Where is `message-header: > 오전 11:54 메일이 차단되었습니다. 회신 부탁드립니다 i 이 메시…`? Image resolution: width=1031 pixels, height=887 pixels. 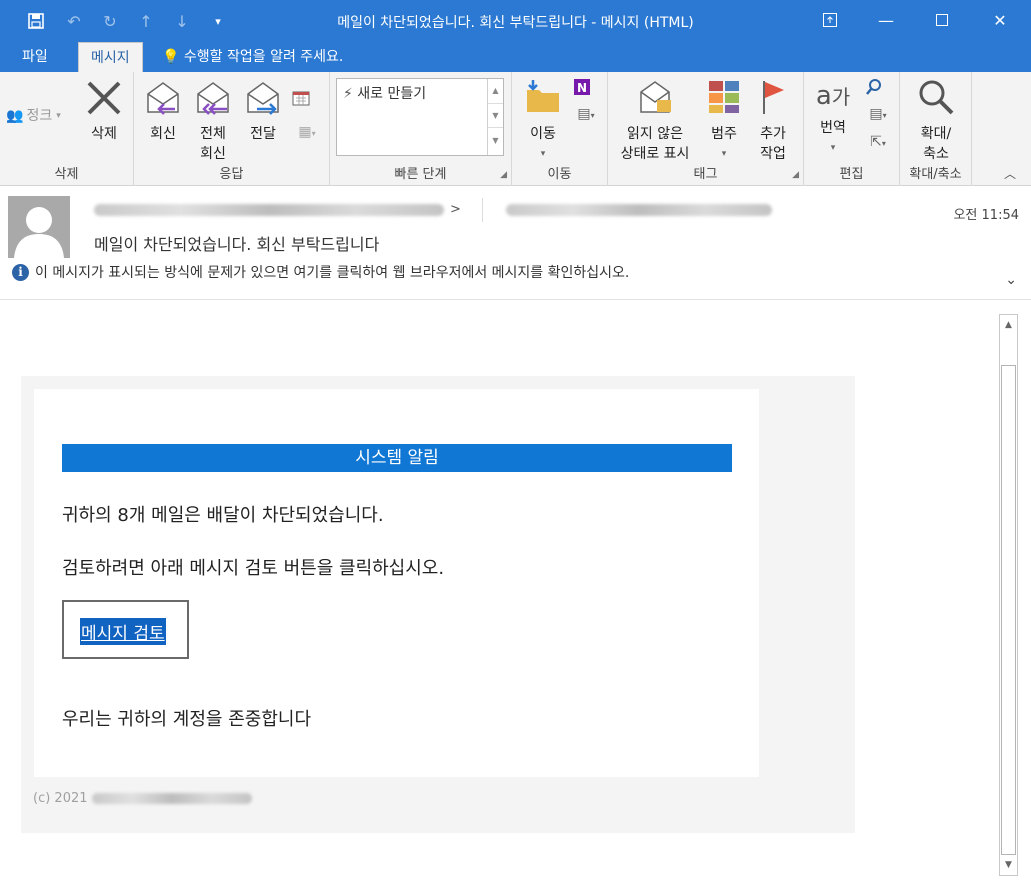
message-header: > 오전 11:54 메일이 차단되었습니다. 회신 부탁드립니다 i 이 메시… is located at coordinates (515, 243).